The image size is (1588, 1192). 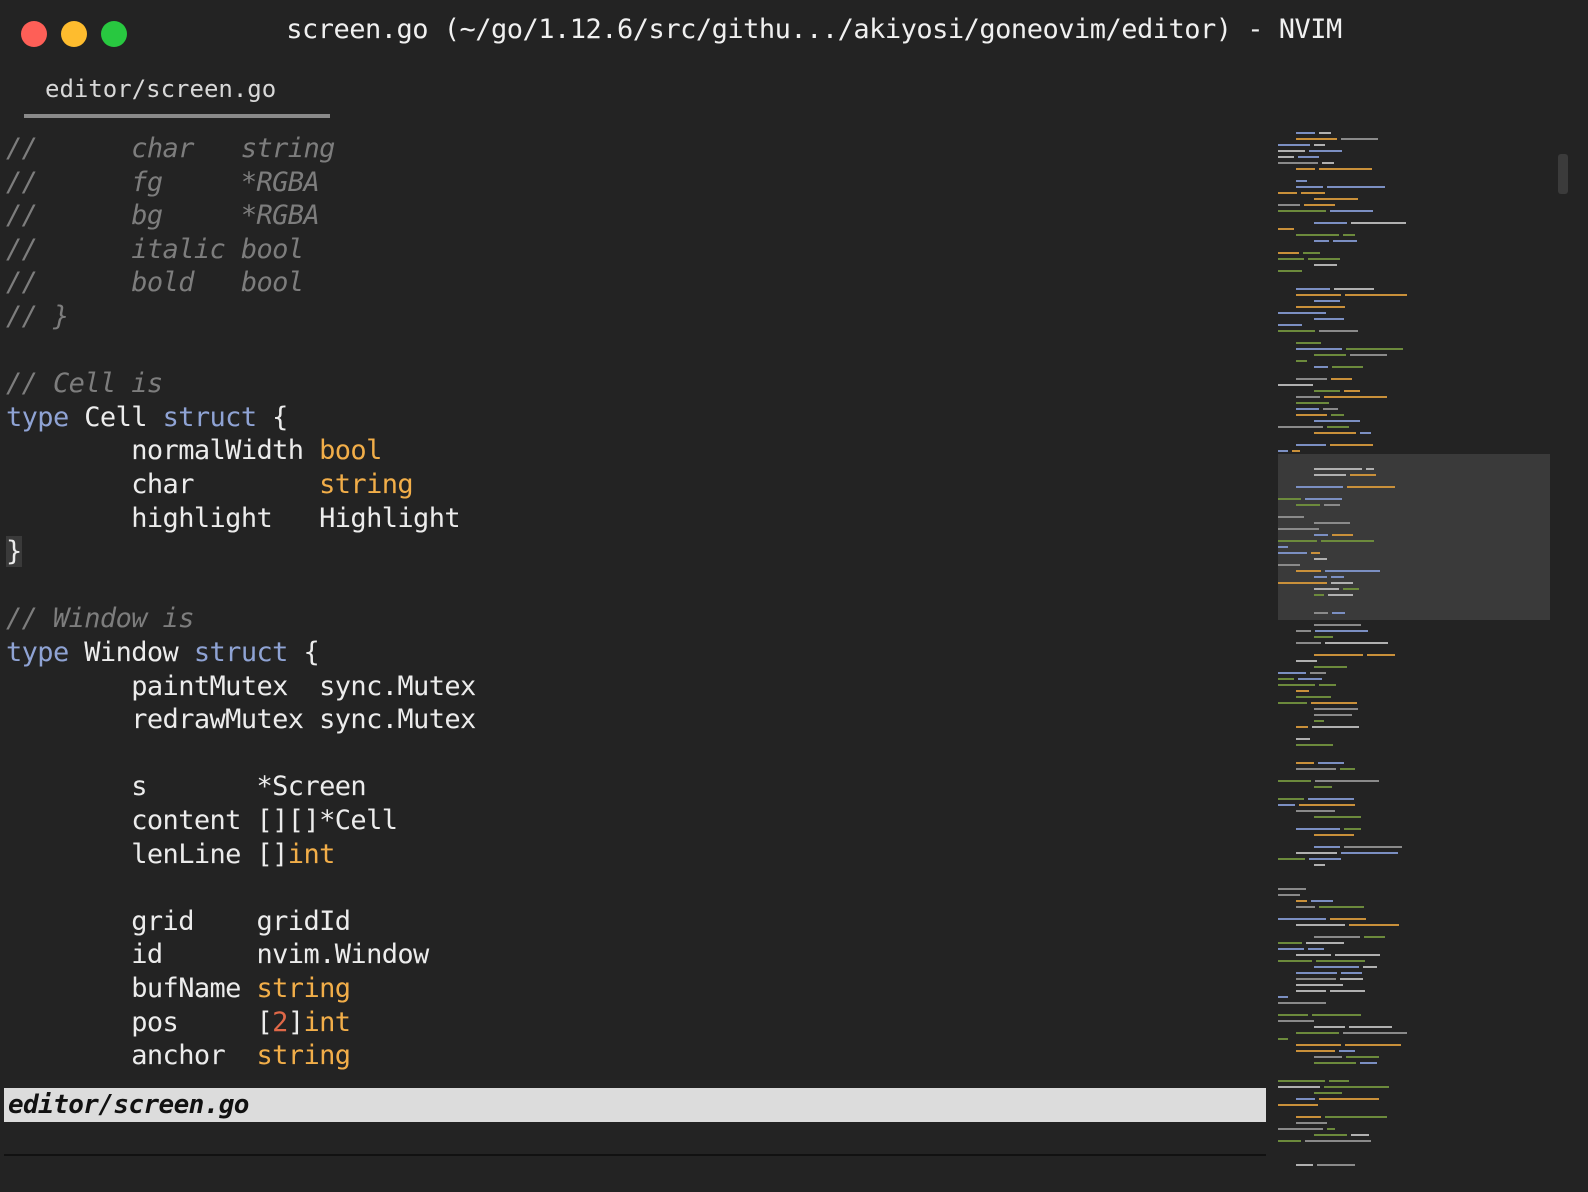 What do you see at coordinates (155, 283) in the screenshot?
I see `code-token: // bold bool` at bounding box center [155, 283].